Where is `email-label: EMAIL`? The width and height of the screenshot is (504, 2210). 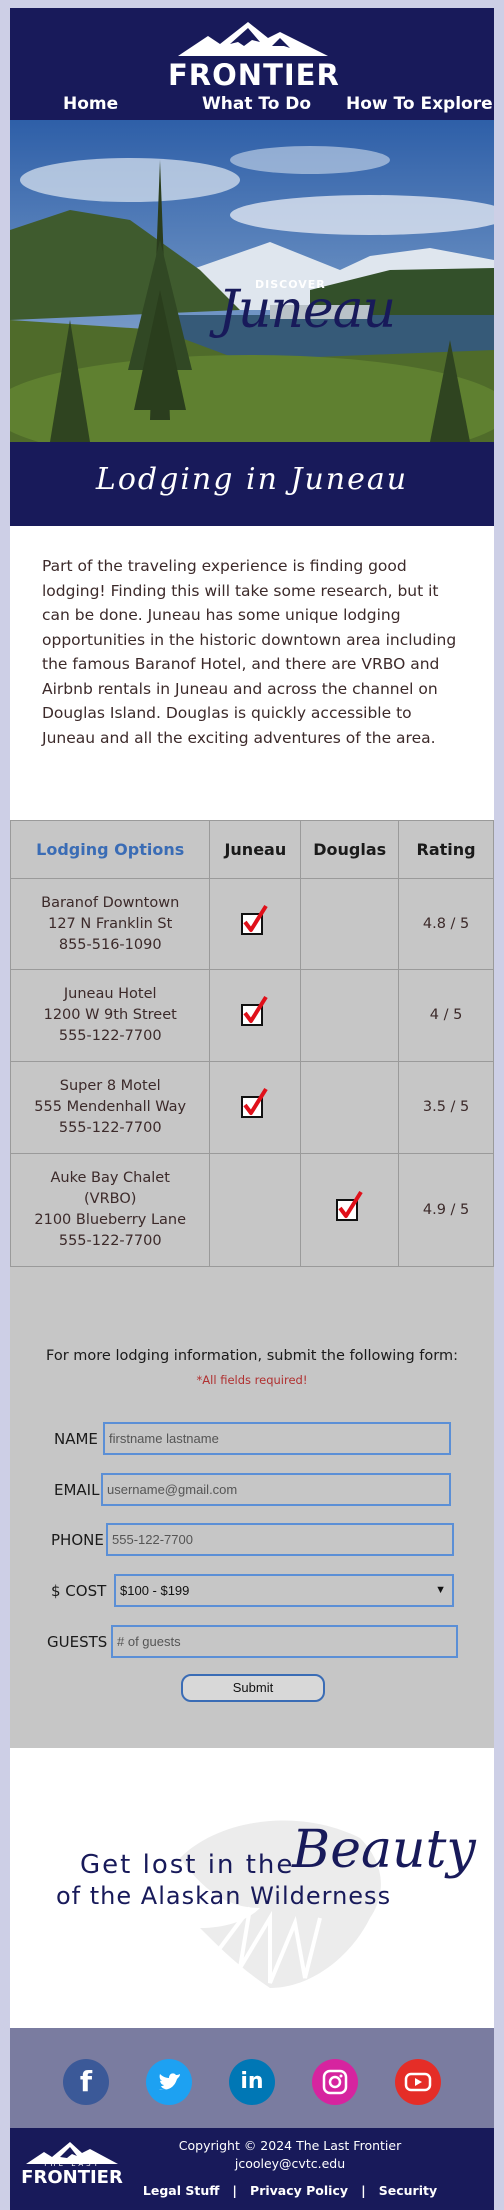 email-label: EMAIL is located at coordinates (77, 1490).